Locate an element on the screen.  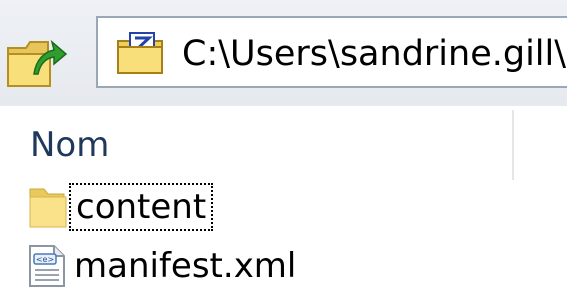
column-divider is located at coordinates (513, 145).